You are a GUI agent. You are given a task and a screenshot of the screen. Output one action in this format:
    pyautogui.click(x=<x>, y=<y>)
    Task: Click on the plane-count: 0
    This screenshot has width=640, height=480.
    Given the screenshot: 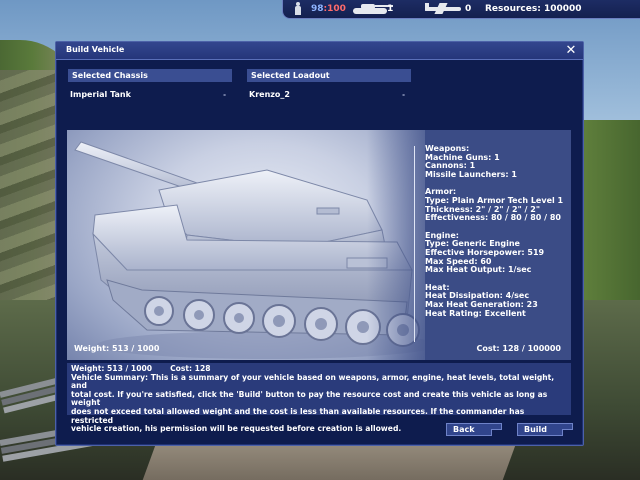 What is the action you would take?
    pyautogui.click(x=468, y=9)
    